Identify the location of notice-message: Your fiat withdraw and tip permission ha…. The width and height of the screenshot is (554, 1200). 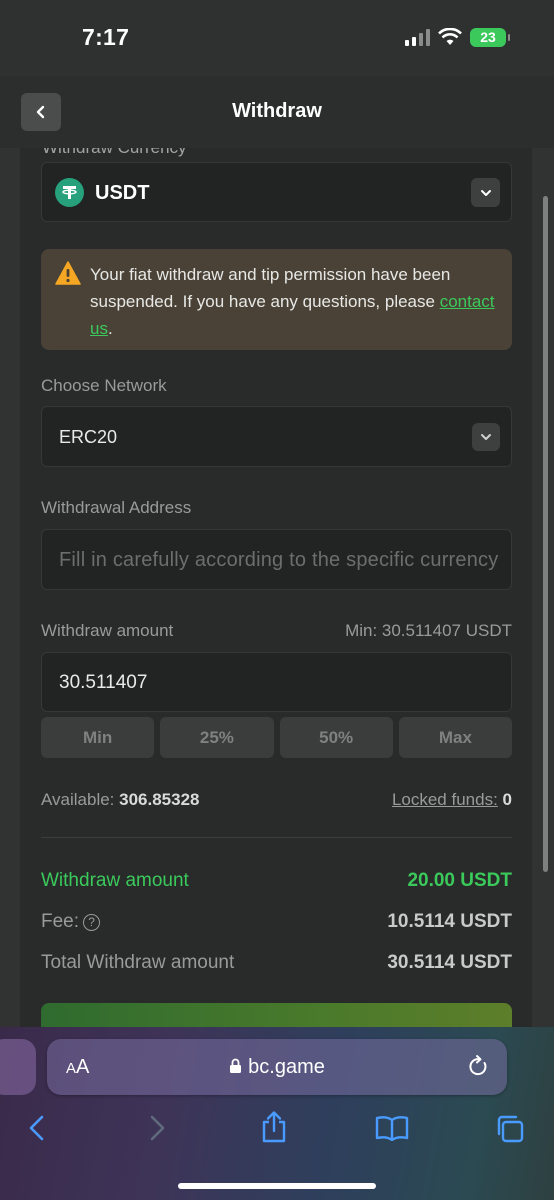
(270, 288).